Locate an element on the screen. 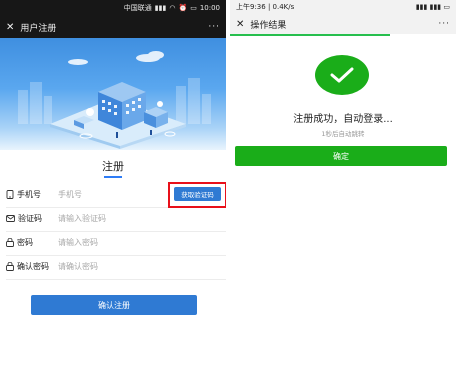 The width and height of the screenshot is (456, 379). app-header: ✕ 操作结果 ··· is located at coordinates (343, 24).